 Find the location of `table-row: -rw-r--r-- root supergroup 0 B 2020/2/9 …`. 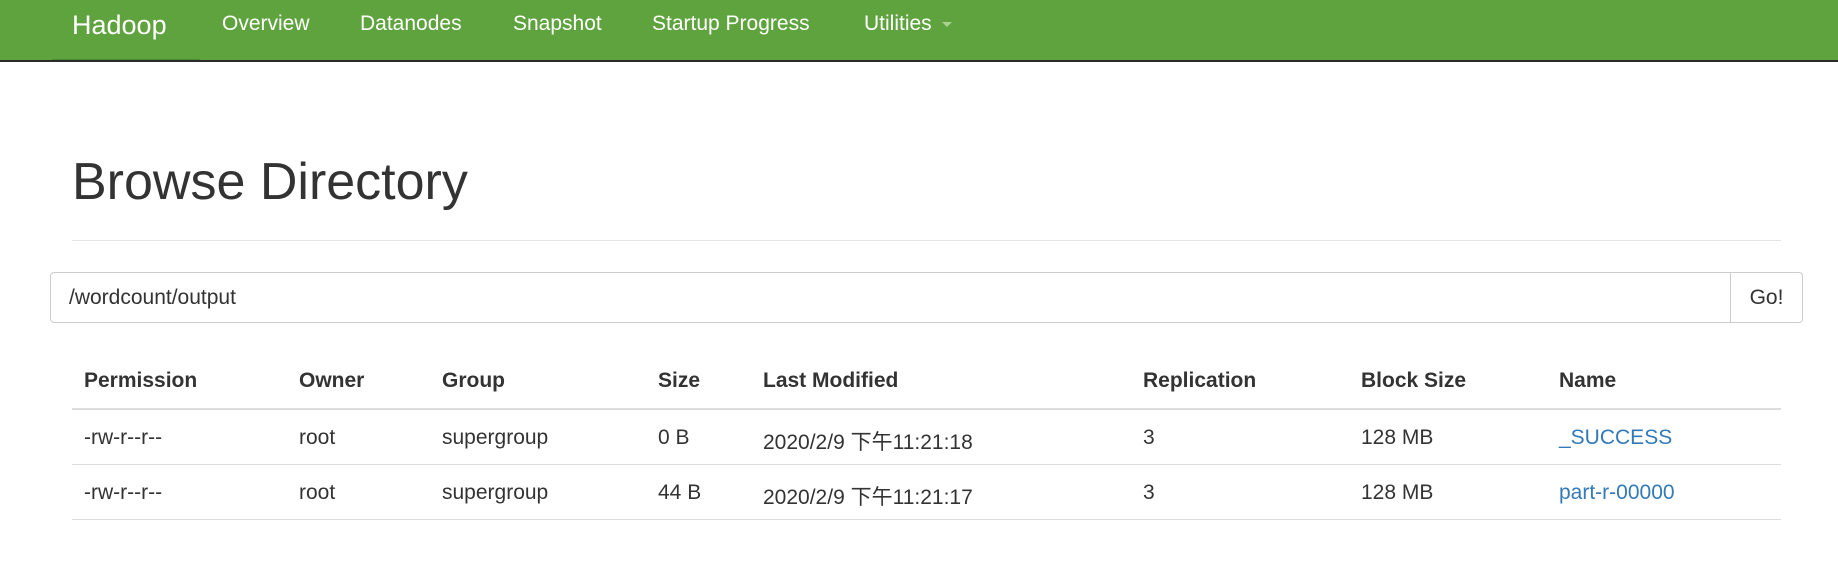

table-row: -rw-r--r-- root supergroup 0 B 2020/2/9 … is located at coordinates (926, 437).